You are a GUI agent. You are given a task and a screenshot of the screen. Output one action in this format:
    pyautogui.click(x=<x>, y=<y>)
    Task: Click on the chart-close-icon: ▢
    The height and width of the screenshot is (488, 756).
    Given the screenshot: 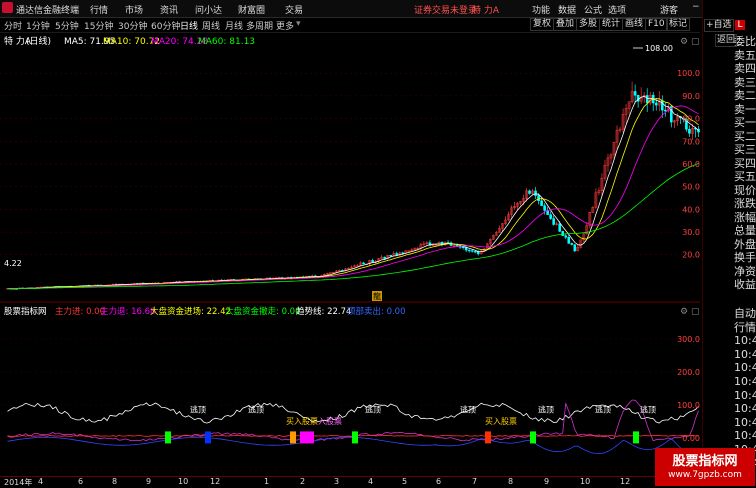 What is the action you would take?
    pyautogui.click(x=695, y=42)
    